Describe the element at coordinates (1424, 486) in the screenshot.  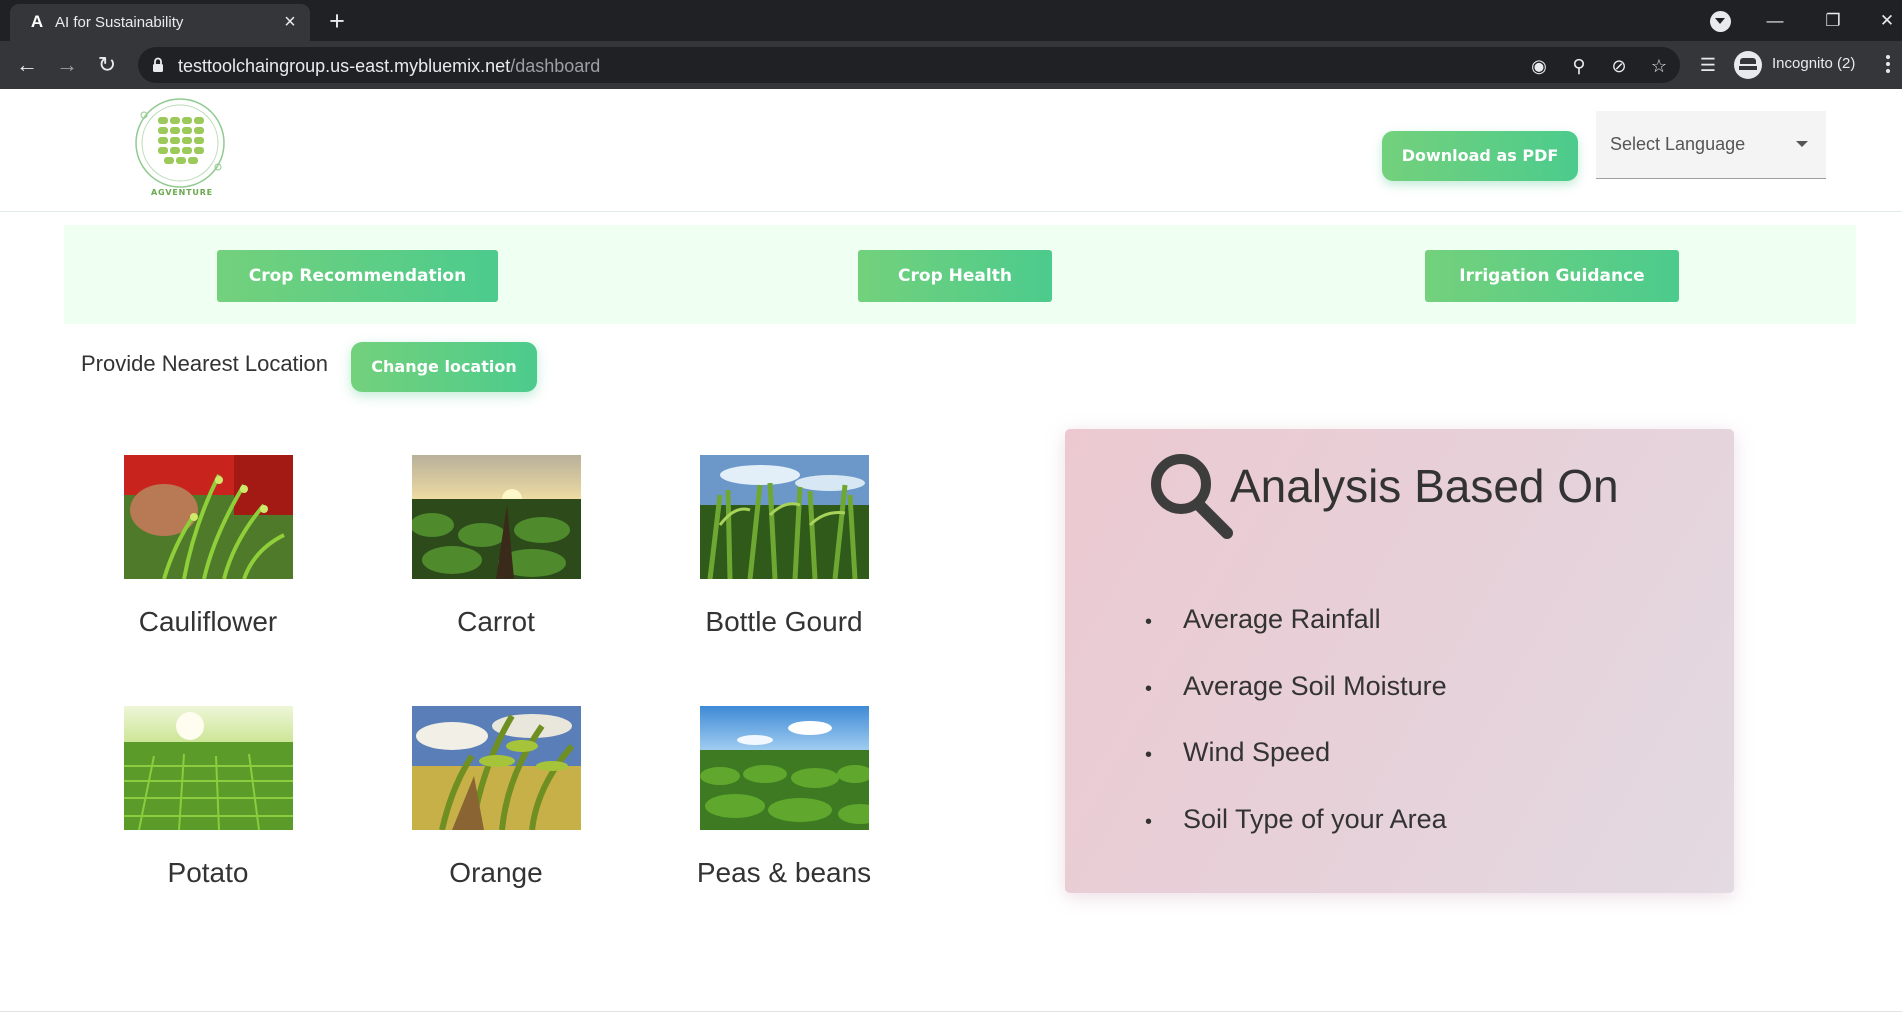
I see `analysis-title: Analysis Based On` at that location.